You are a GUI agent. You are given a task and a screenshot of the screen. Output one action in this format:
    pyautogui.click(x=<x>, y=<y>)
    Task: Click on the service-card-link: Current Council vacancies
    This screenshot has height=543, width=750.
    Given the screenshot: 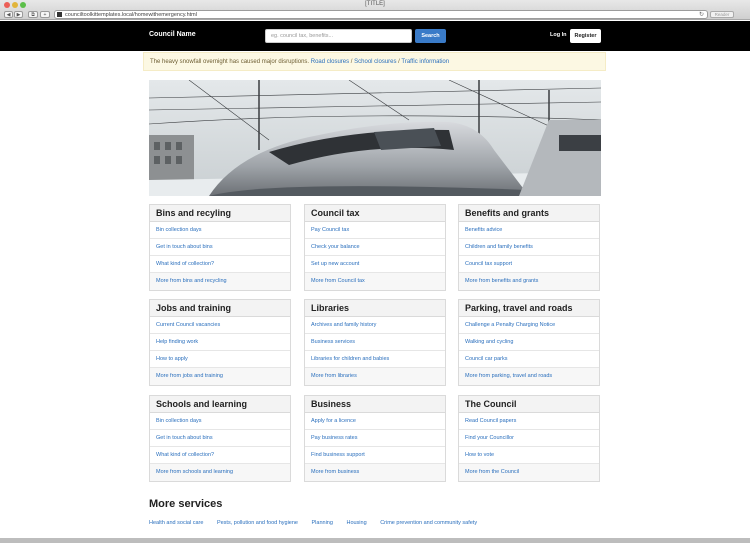 What is the action you would take?
    pyautogui.click(x=220, y=325)
    